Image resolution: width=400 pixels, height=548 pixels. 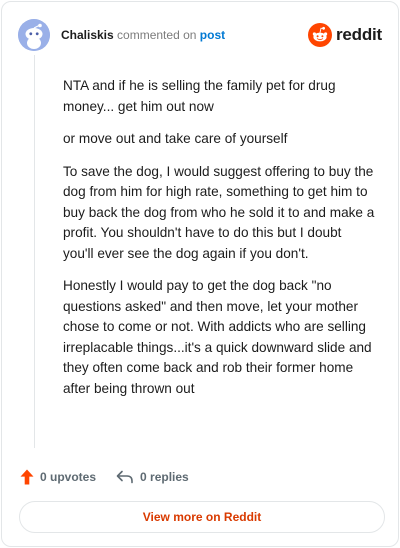 I want to click on reply-button: 0 replies, so click(x=152, y=477).